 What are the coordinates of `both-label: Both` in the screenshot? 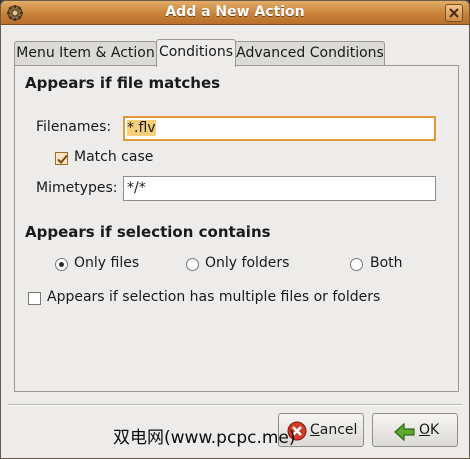 It's located at (386, 263).